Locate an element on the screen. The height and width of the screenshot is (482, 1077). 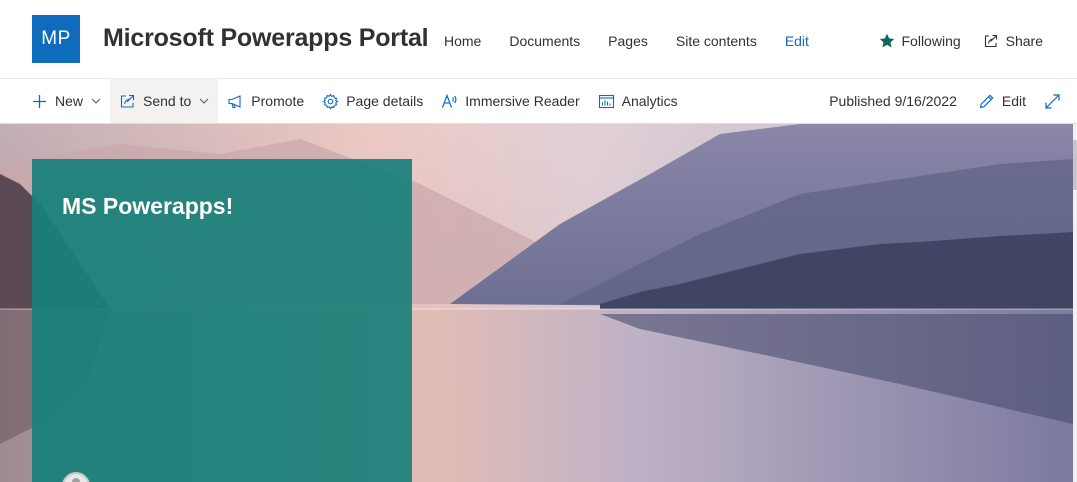
command-bar-right: Published 9/16/2022 Edit is located at coordinates (947, 101).